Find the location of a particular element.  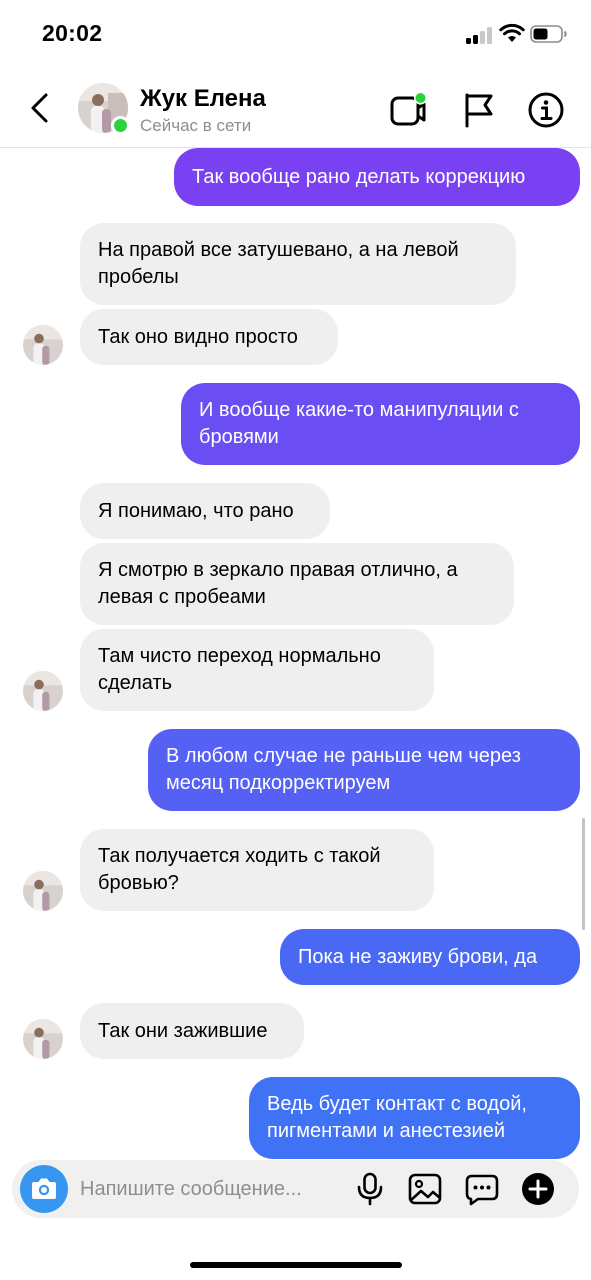

message-composer is located at coordinates (295, 1189).